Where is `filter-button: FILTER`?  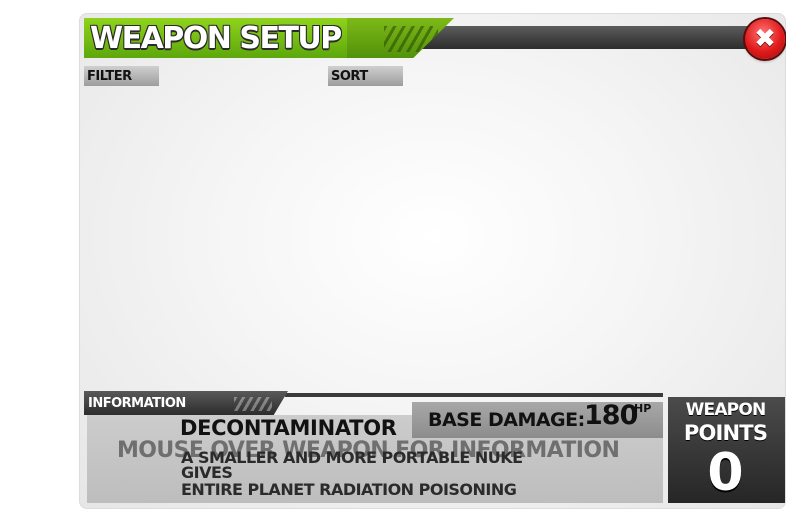
filter-button: FILTER is located at coordinates (121, 76).